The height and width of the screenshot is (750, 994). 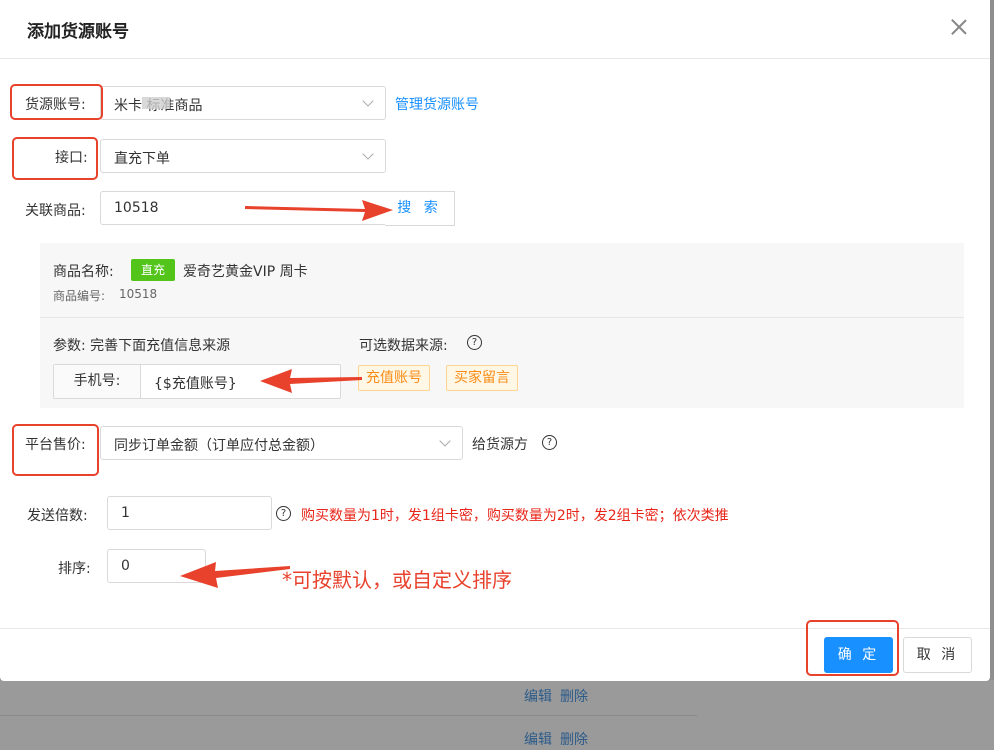 I want to click on product-name: 爱奇艺黄金VIP 周卡, so click(x=245, y=272).